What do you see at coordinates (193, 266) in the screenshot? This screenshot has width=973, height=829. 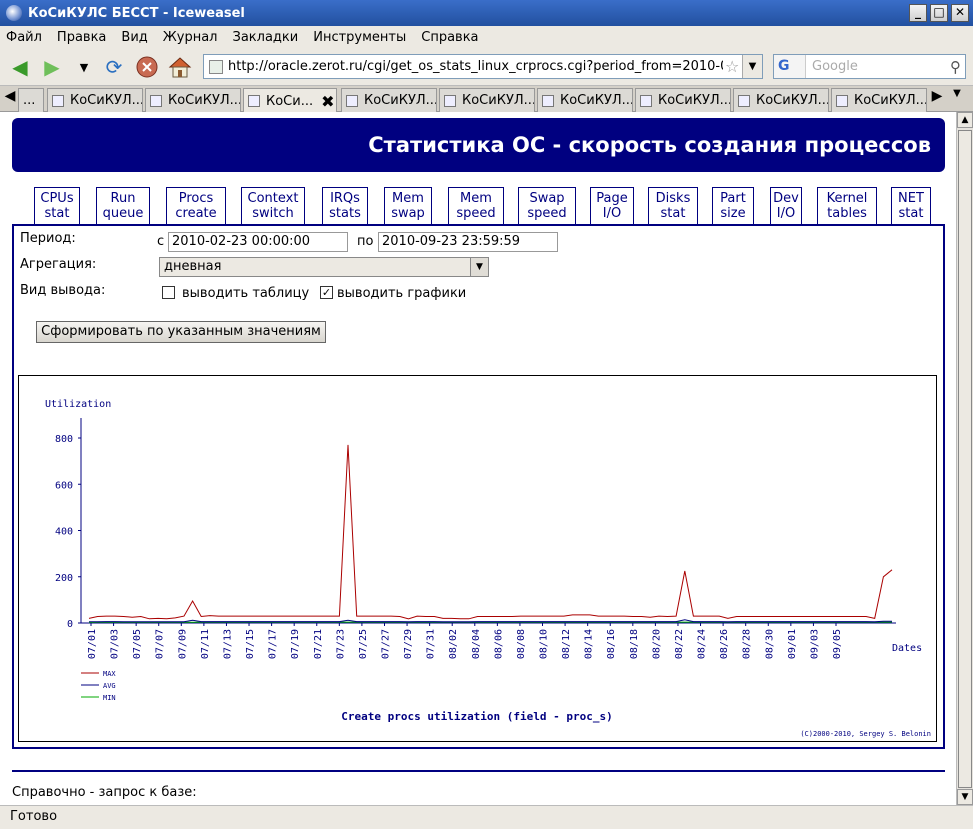 I see `aggregation-value: дневная` at bounding box center [193, 266].